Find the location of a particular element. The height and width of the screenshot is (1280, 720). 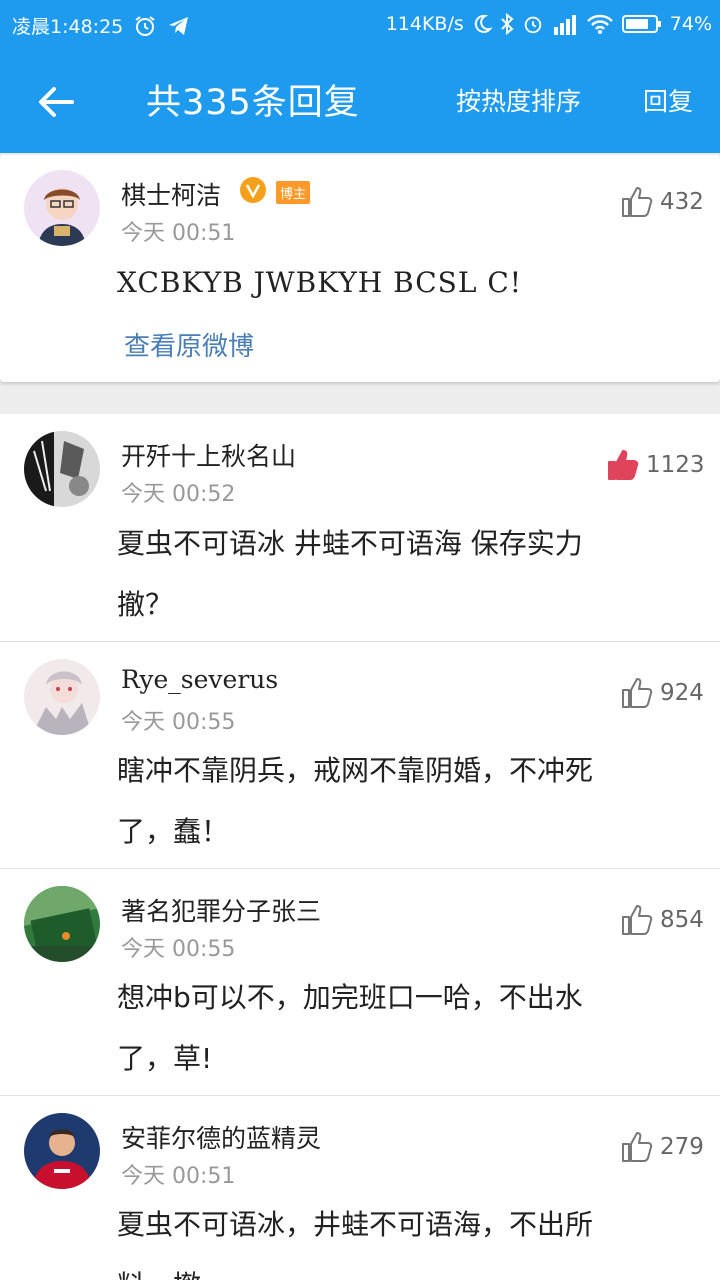

comment-text-line: 夏虫不可语冰 井蛙不可语海 保存实力 is located at coordinates (350, 543).